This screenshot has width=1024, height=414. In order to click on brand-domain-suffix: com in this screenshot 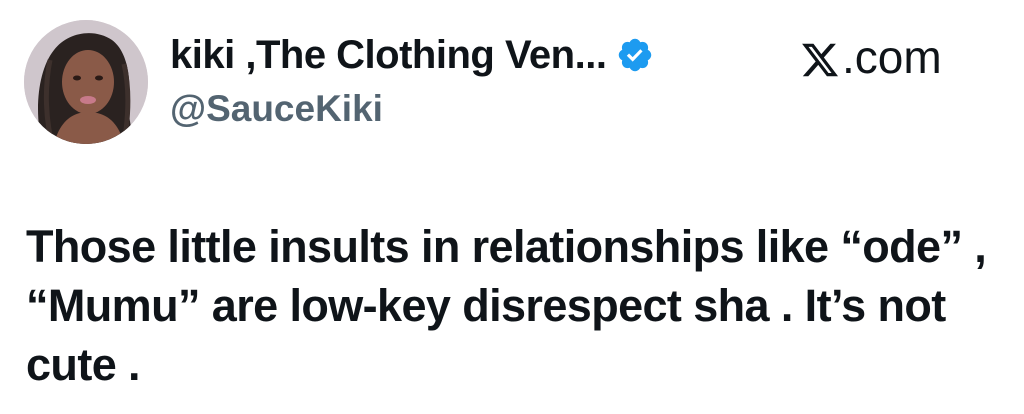, I will do `click(898, 57)`.